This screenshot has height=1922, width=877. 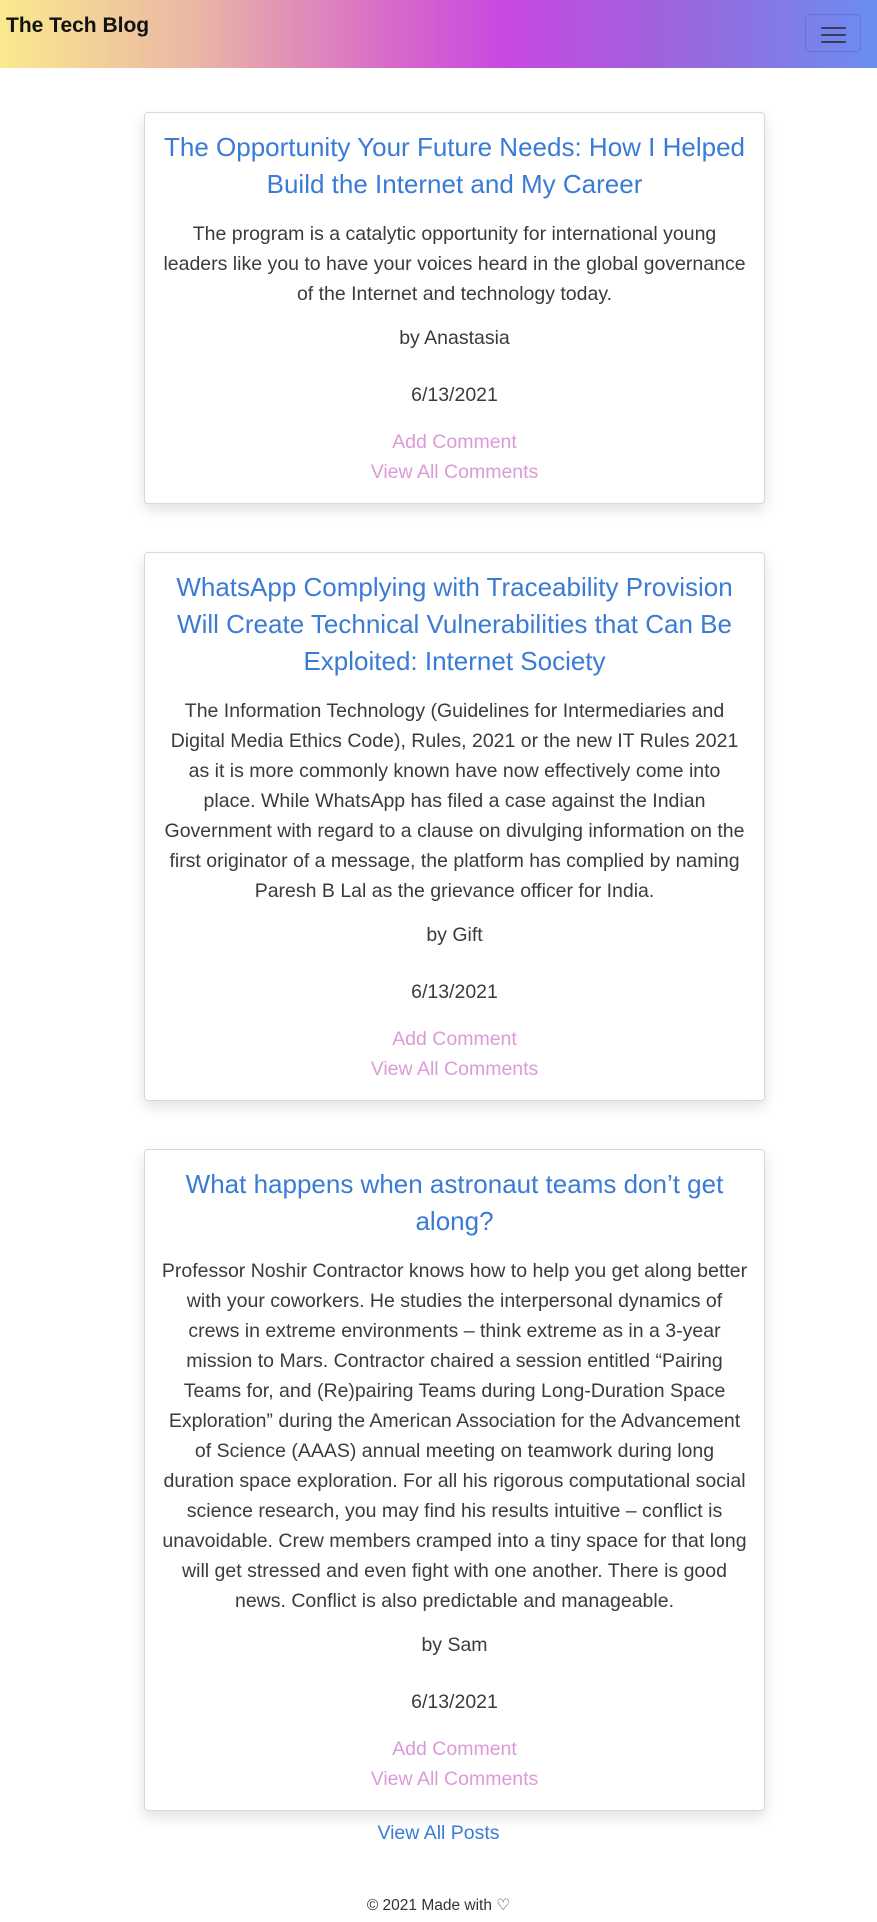 I want to click on footer-text: © 2021 Made with ♡, so click(x=438, y=1905).